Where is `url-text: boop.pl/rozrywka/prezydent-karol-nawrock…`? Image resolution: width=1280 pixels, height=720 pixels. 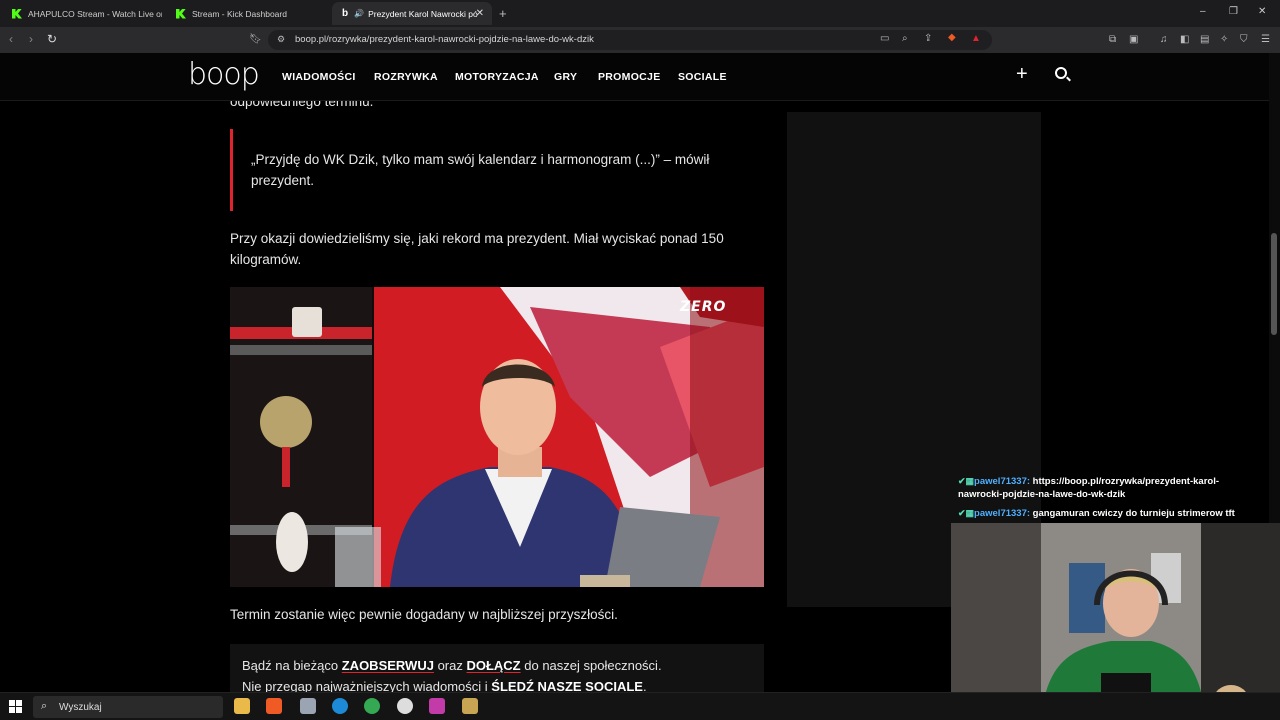
url-text: boop.pl/rozrywka/prezydent-karol-nawrock… is located at coordinates (444, 39).